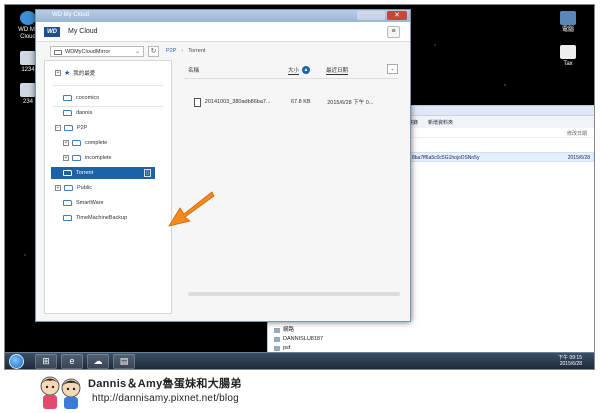 The height and width of the screenshot is (413, 600). I want to click on device-select: WDMyCloudMirror ⌄, so click(97, 51).